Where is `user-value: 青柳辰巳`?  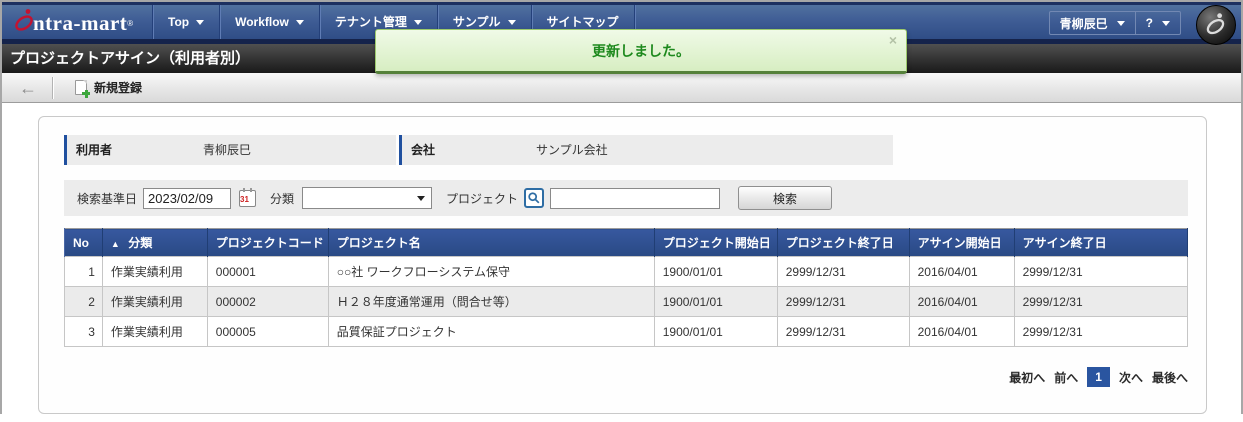 user-value: 青柳辰巳 is located at coordinates (298, 150).